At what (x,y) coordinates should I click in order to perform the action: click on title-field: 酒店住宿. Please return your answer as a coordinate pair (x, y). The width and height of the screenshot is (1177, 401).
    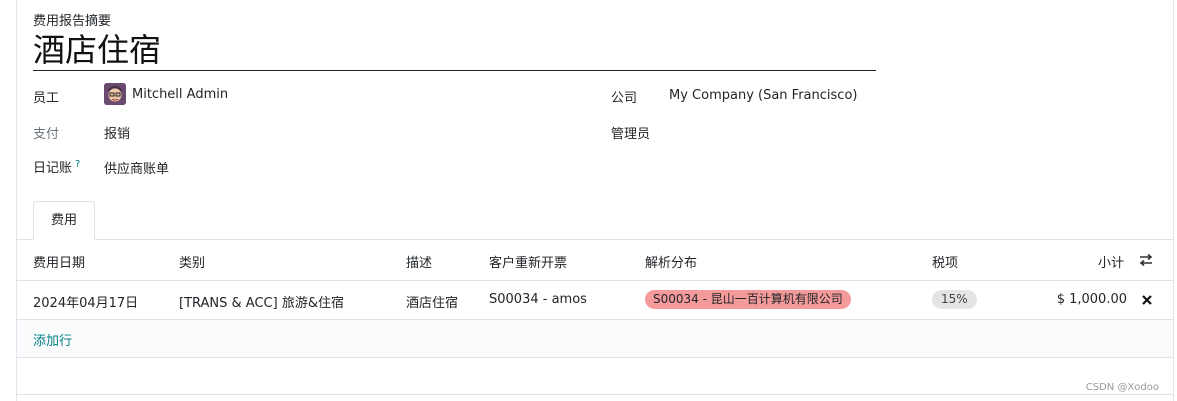
    Looking at the image, I should click on (454, 50).